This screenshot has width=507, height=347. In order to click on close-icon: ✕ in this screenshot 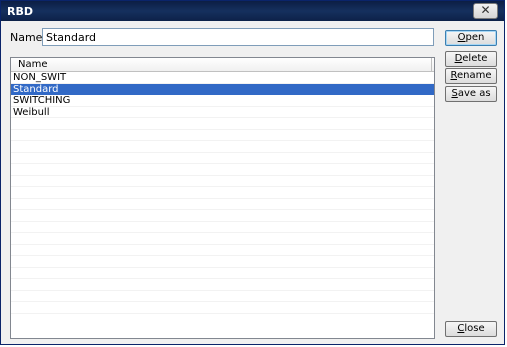, I will do `click(485, 10)`.